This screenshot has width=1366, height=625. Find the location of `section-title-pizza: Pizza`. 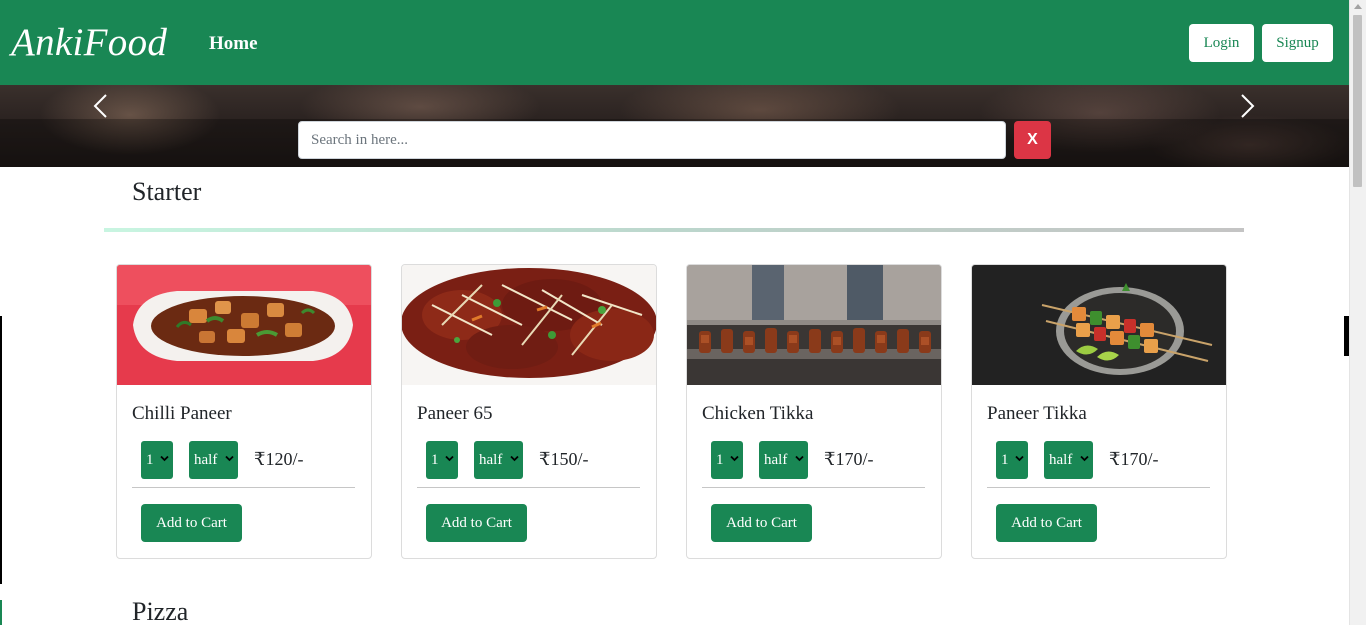

section-title-pizza: Pizza is located at coordinates (160, 611).